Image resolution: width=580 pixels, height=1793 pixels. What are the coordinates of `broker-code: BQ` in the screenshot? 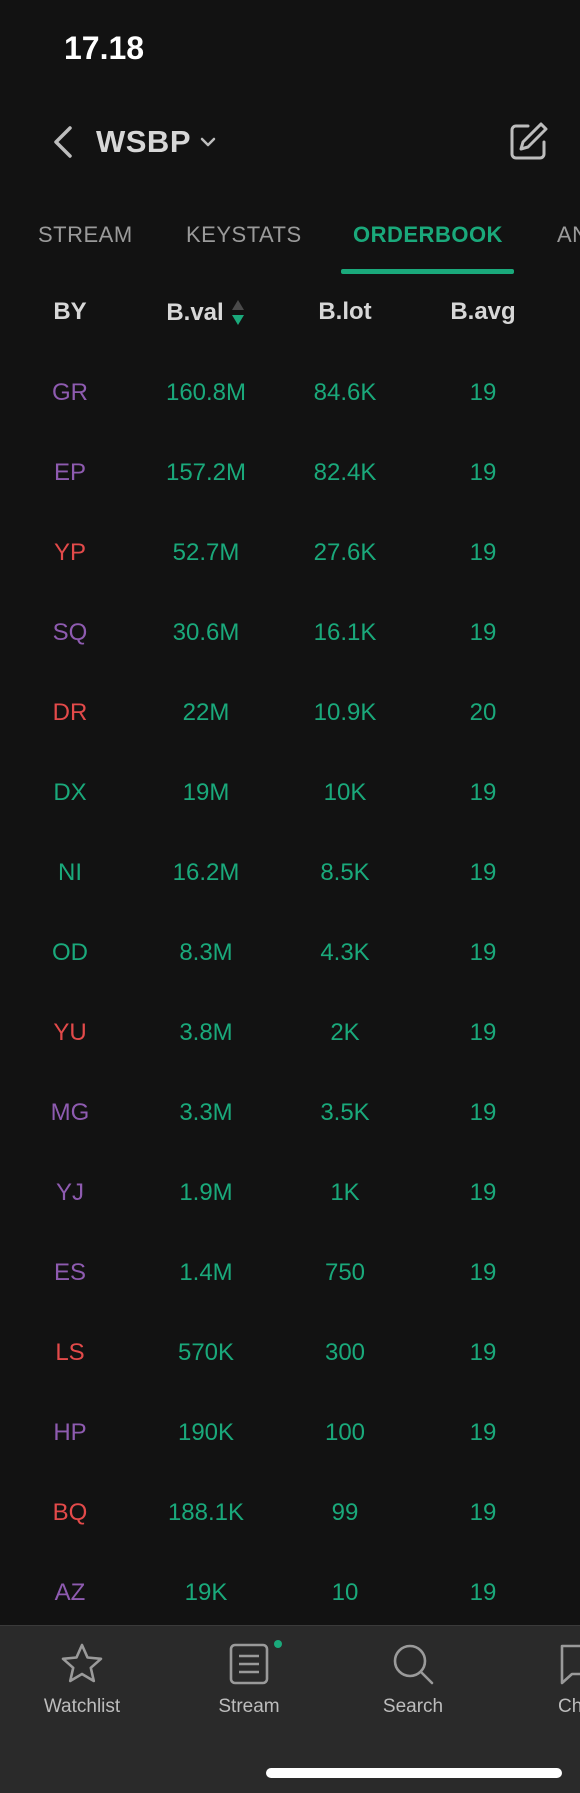 It's located at (70, 1512).